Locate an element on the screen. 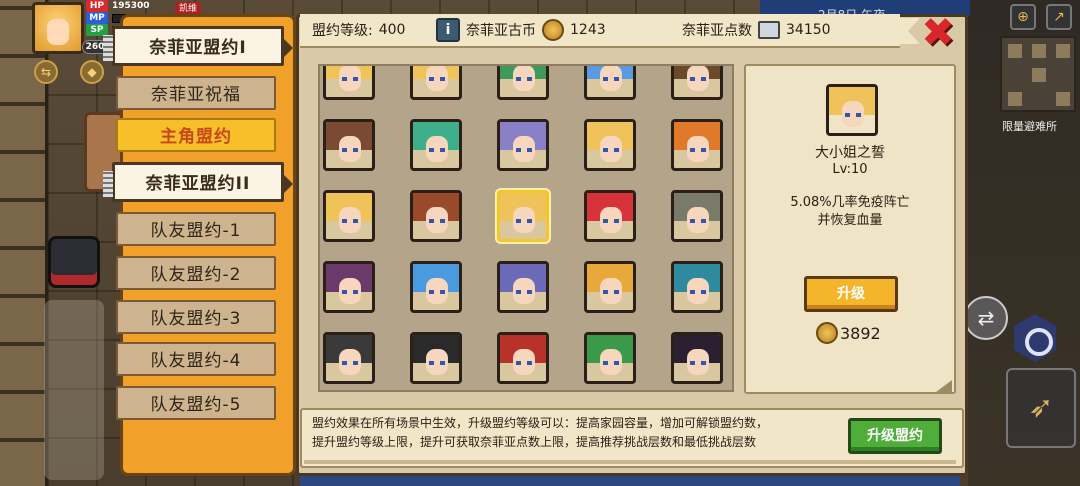 Image resolution: width=1080 pixels, height=486 pixels. upgrade-cost: 3892 is located at coordinates (848, 333).